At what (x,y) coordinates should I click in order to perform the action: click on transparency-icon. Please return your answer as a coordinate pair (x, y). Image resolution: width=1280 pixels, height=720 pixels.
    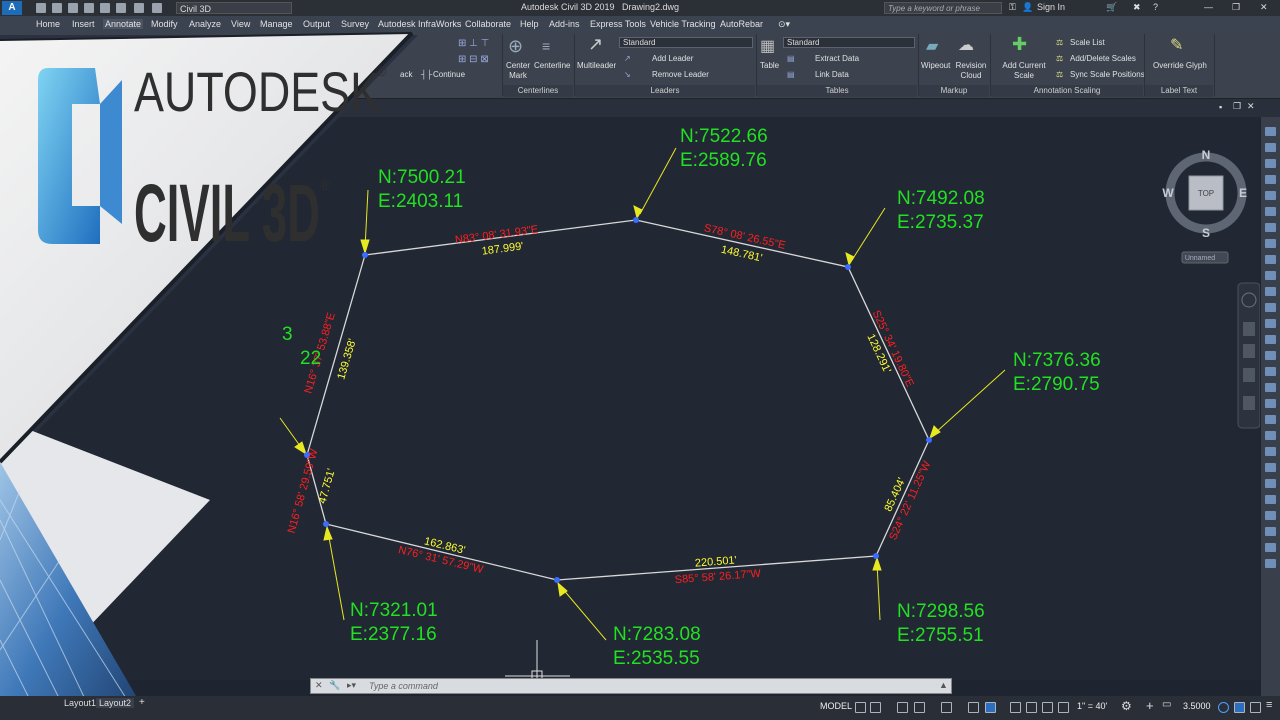
    Looking at the image, I should click on (990, 707).